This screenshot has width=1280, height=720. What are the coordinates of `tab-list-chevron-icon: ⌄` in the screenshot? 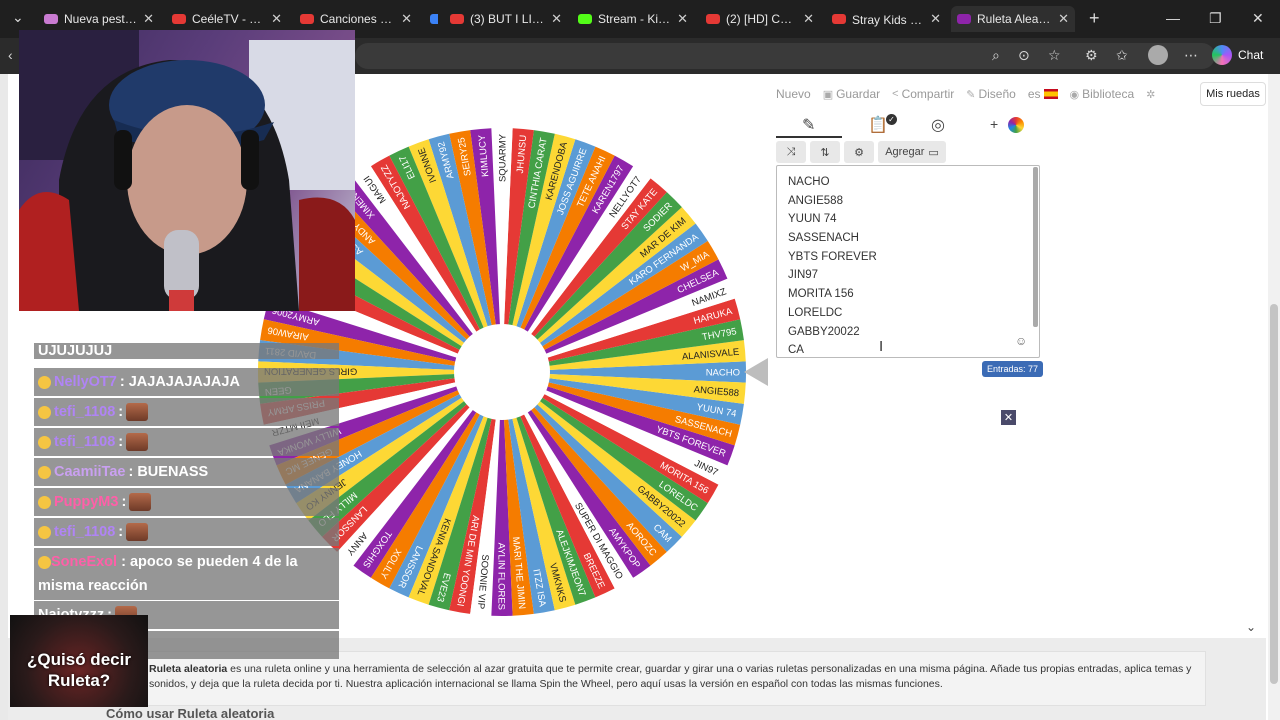 It's located at (18, 17).